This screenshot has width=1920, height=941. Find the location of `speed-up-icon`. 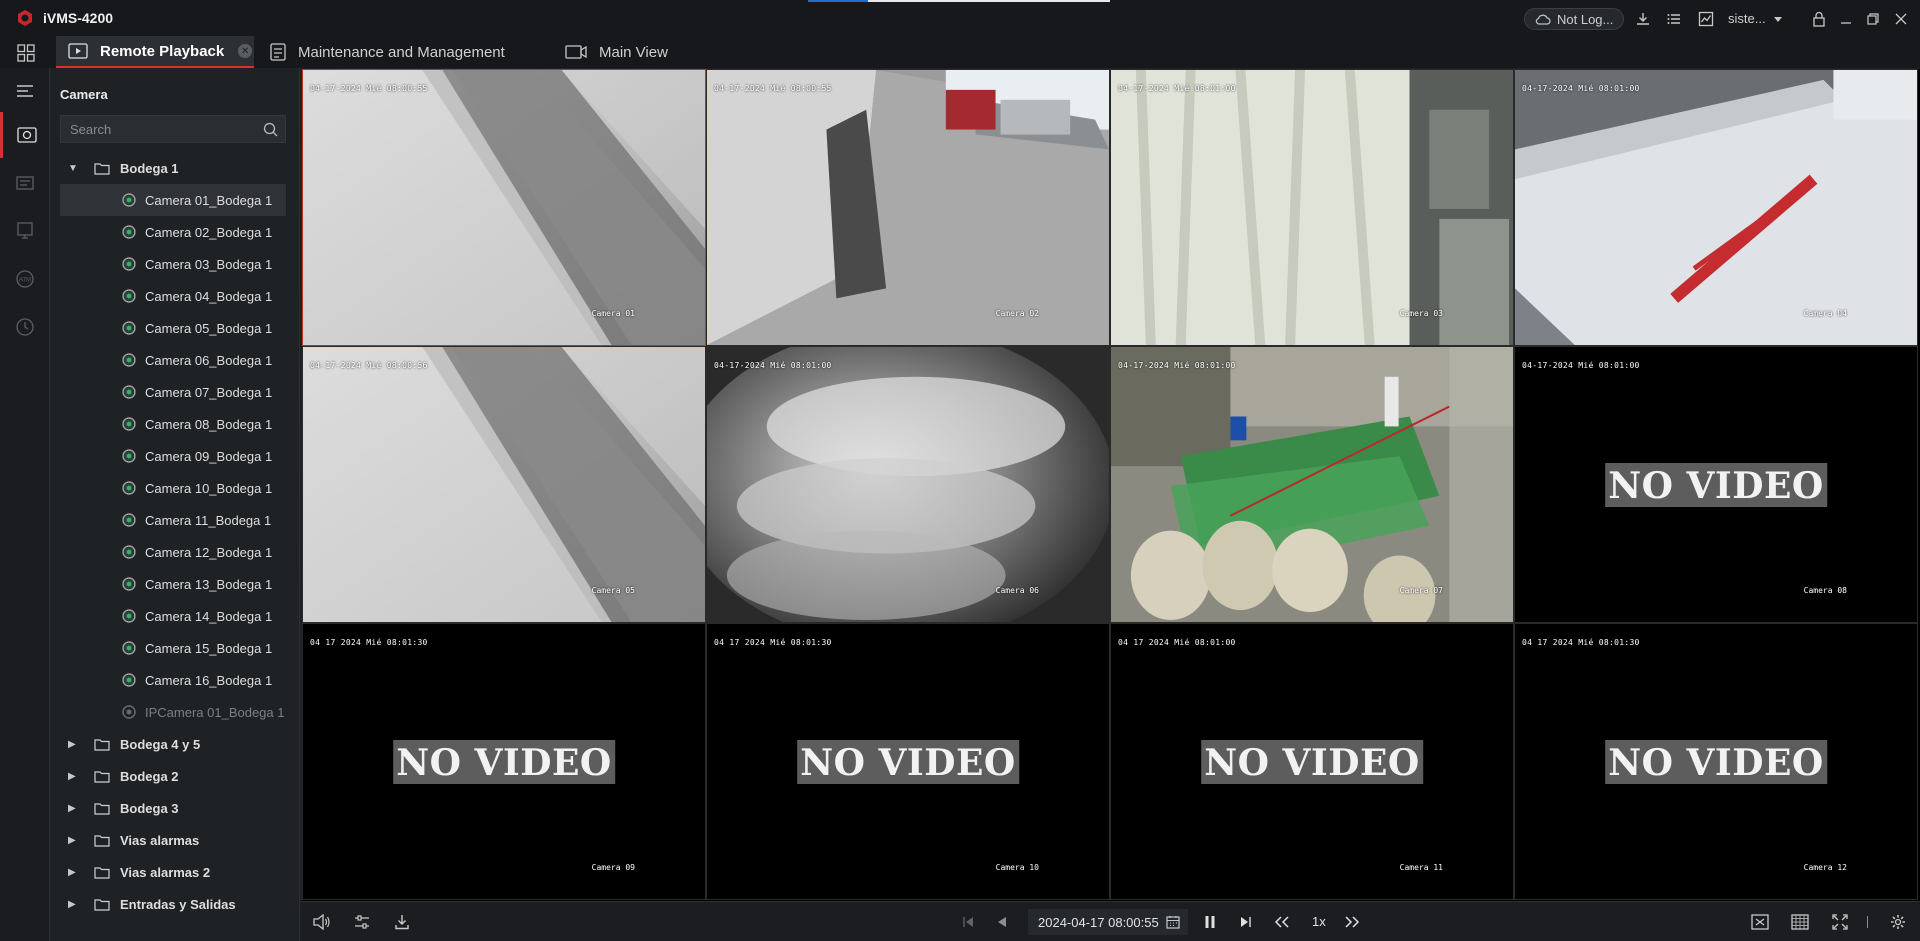

speed-up-icon is located at coordinates (1352, 922).